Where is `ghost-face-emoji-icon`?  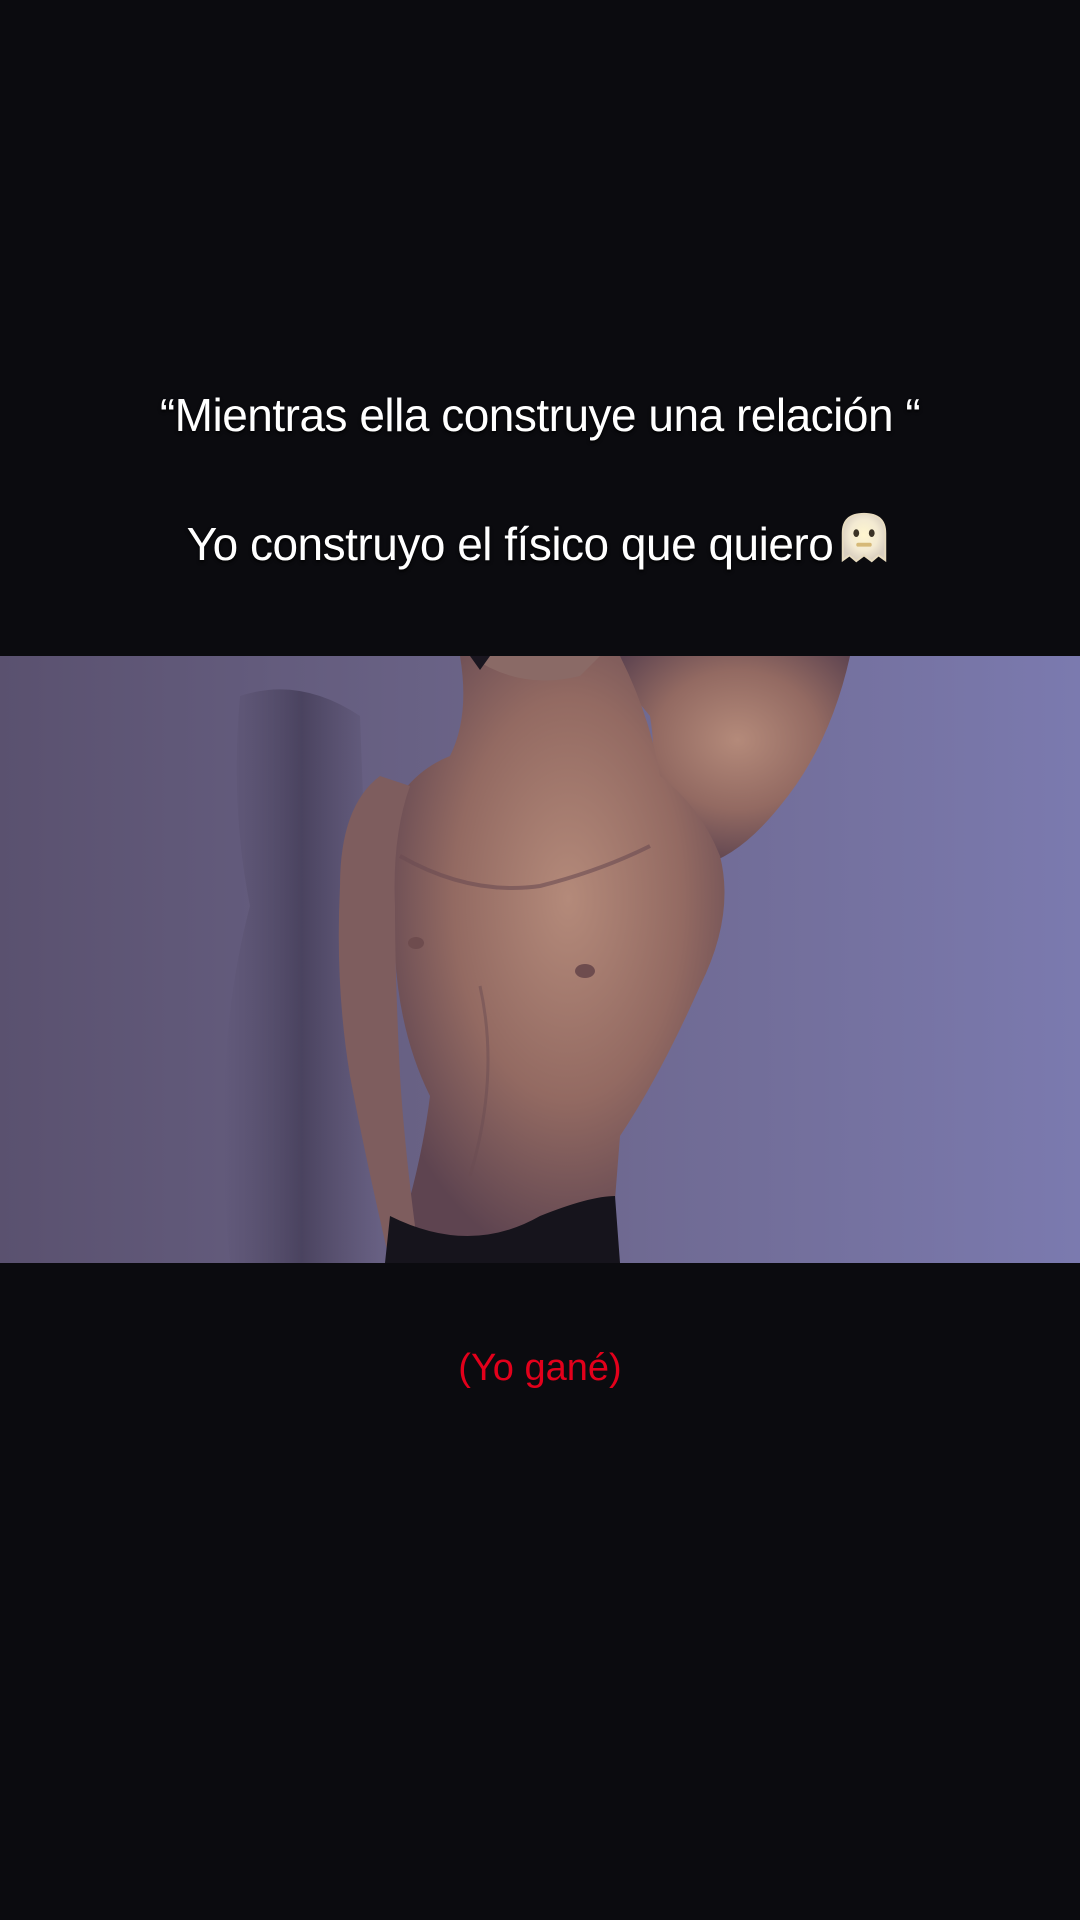 ghost-face-emoji-icon is located at coordinates (864, 537).